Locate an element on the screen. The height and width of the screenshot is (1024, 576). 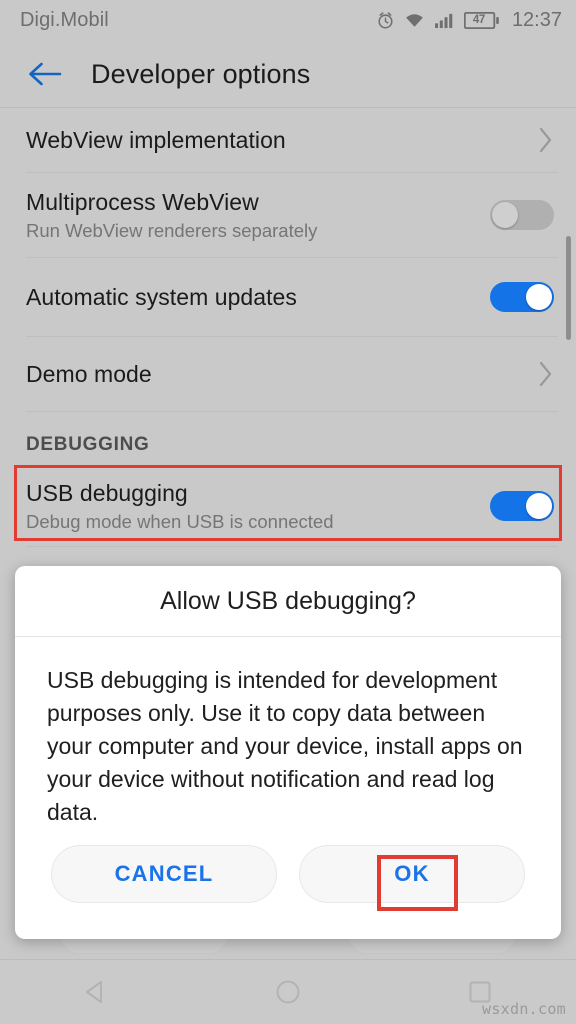
nav-back-button is located at coordinates (96, 992).